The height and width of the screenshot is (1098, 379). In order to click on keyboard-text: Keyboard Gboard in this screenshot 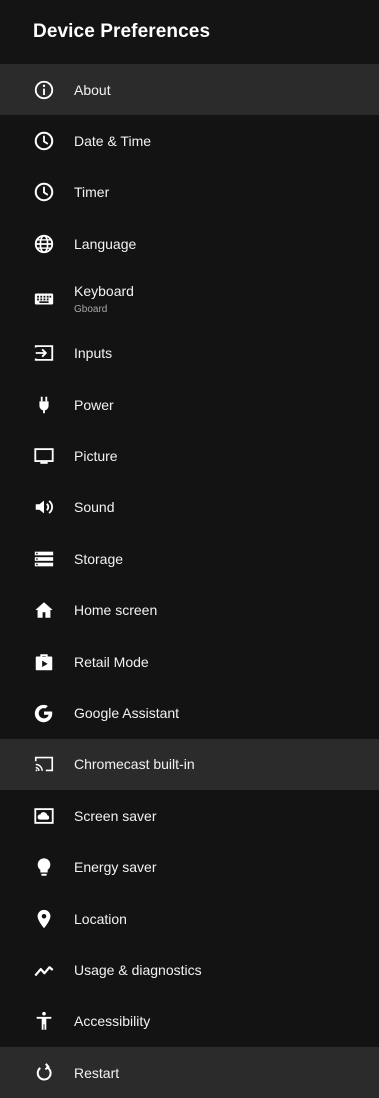, I will do `click(104, 299)`.